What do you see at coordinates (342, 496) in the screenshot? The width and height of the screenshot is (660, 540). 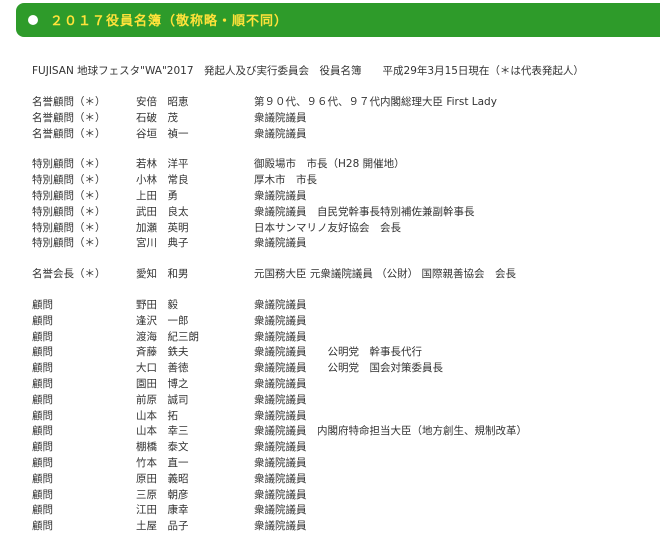 I see `member-row: 顧問 三原 朝彦 衆議院議員` at bounding box center [342, 496].